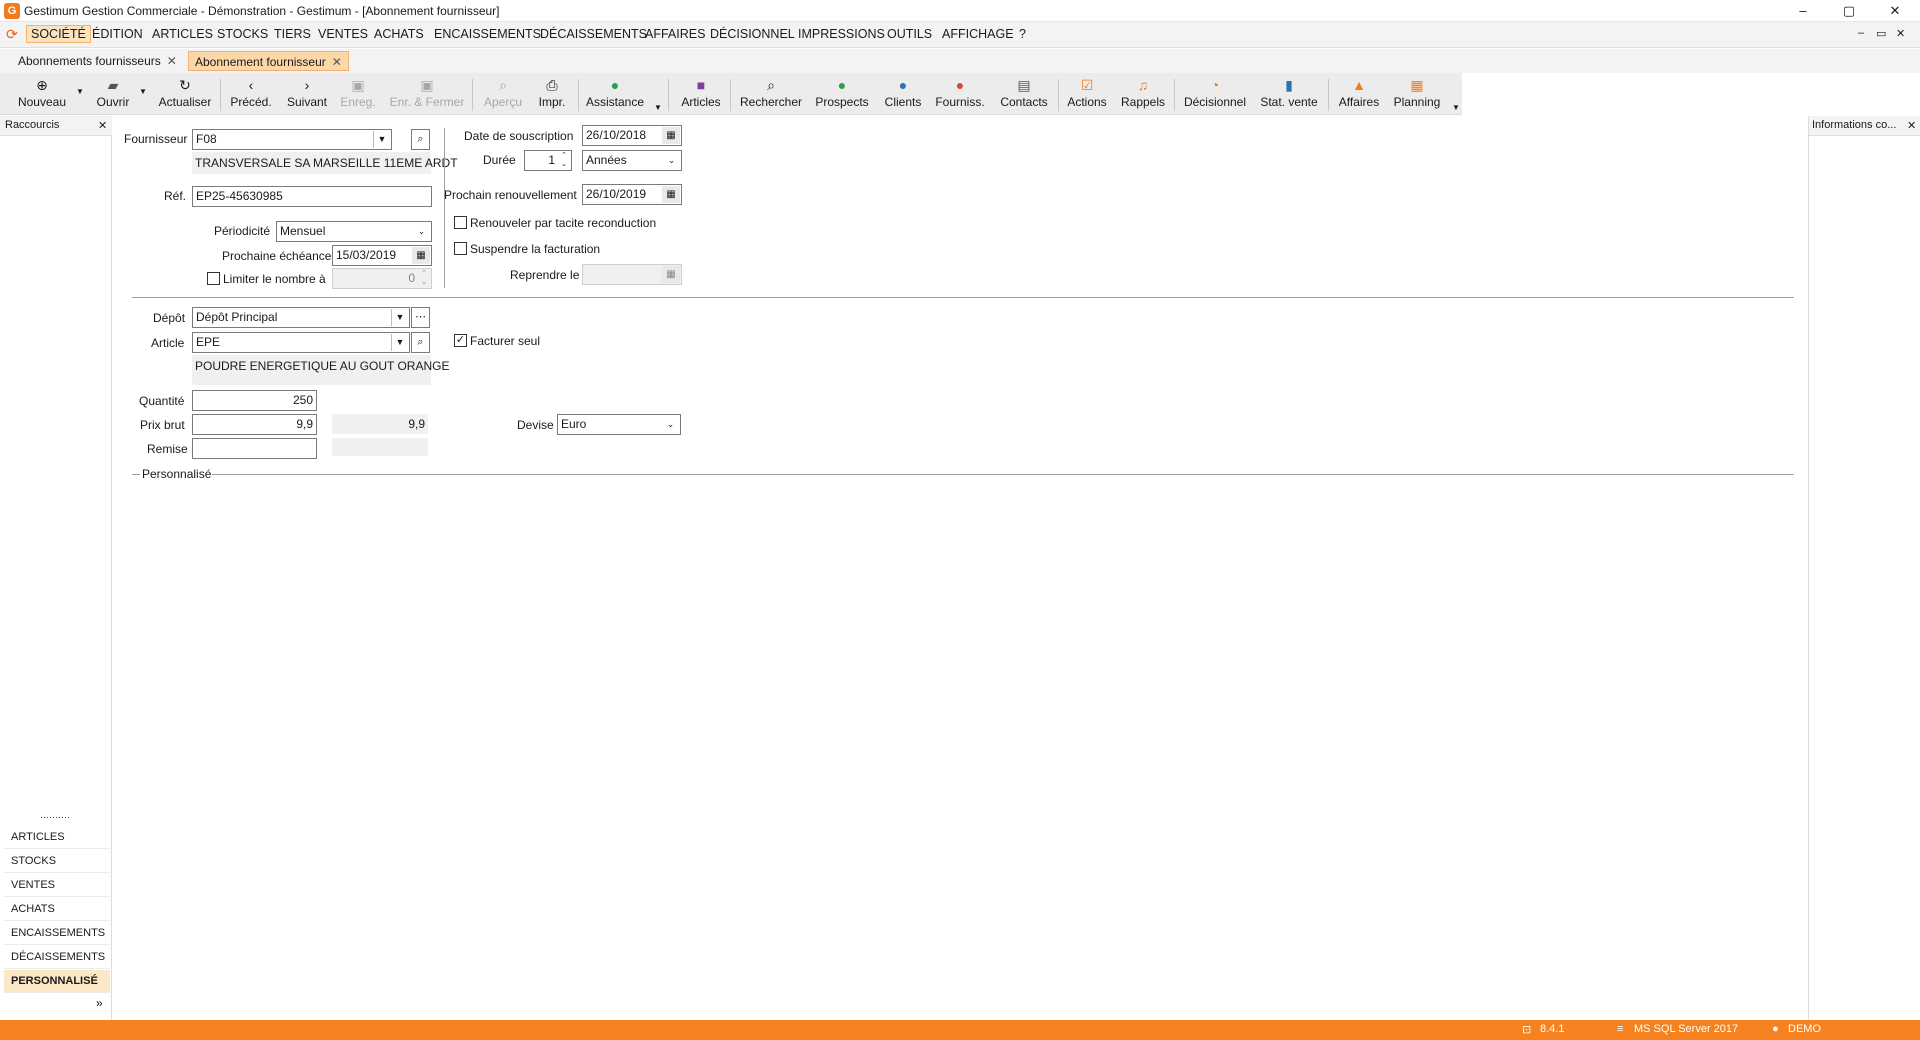 This screenshot has height=1040, width=1920. Describe the element at coordinates (960, 95) in the screenshot. I see `fournisseurs-button: ● Fourniss.` at that location.